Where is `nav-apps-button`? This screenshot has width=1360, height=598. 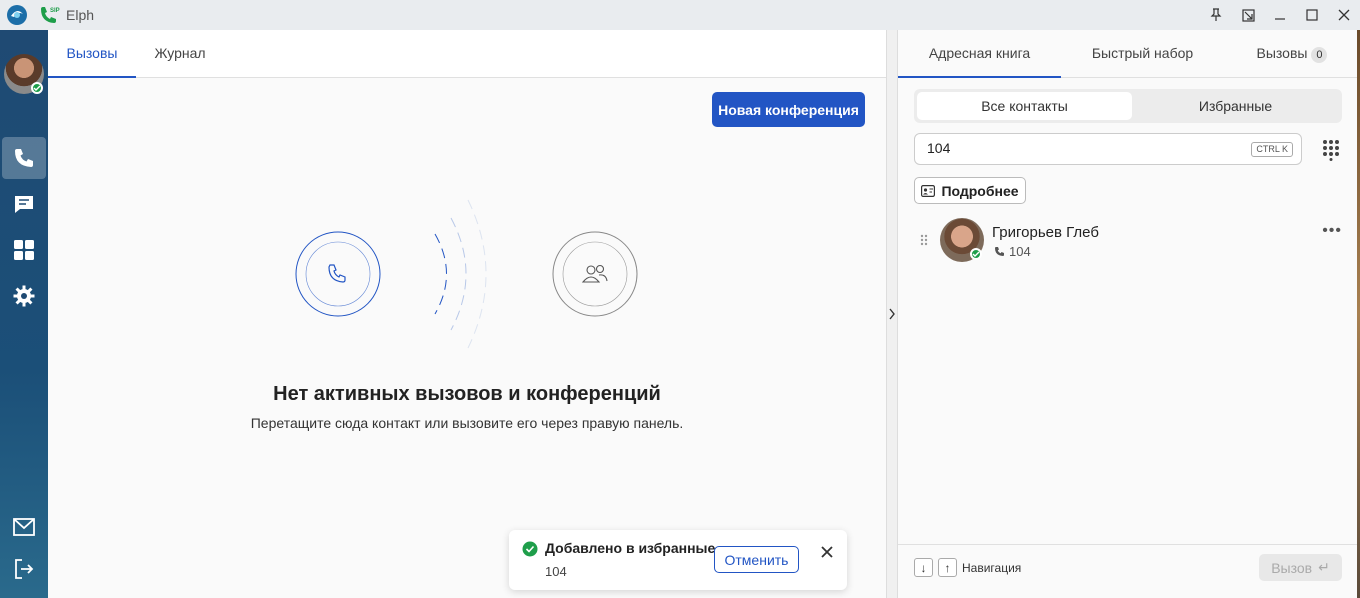
nav-apps-button is located at coordinates (24, 250).